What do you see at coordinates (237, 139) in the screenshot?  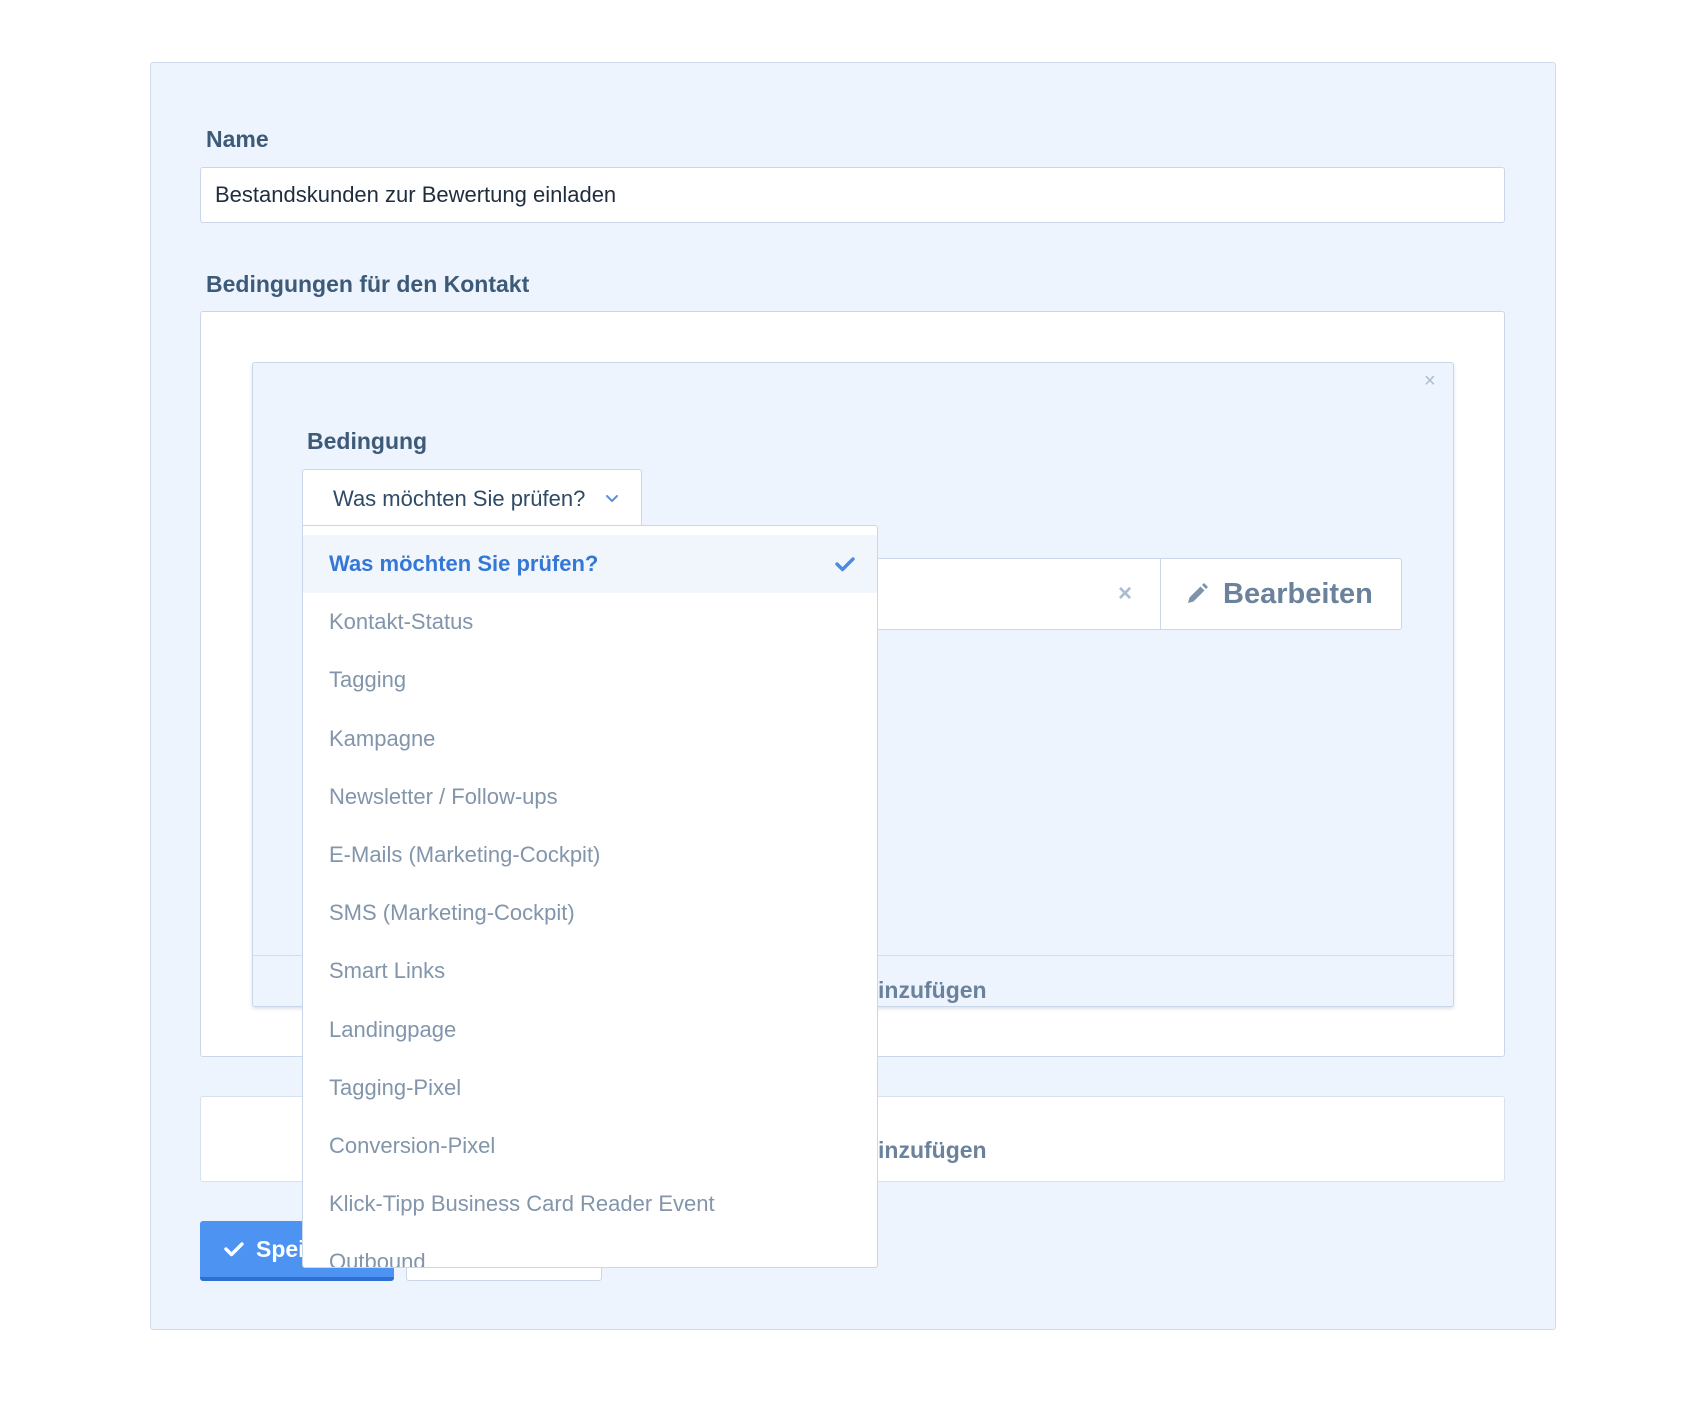 I see `name-label: Name` at bounding box center [237, 139].